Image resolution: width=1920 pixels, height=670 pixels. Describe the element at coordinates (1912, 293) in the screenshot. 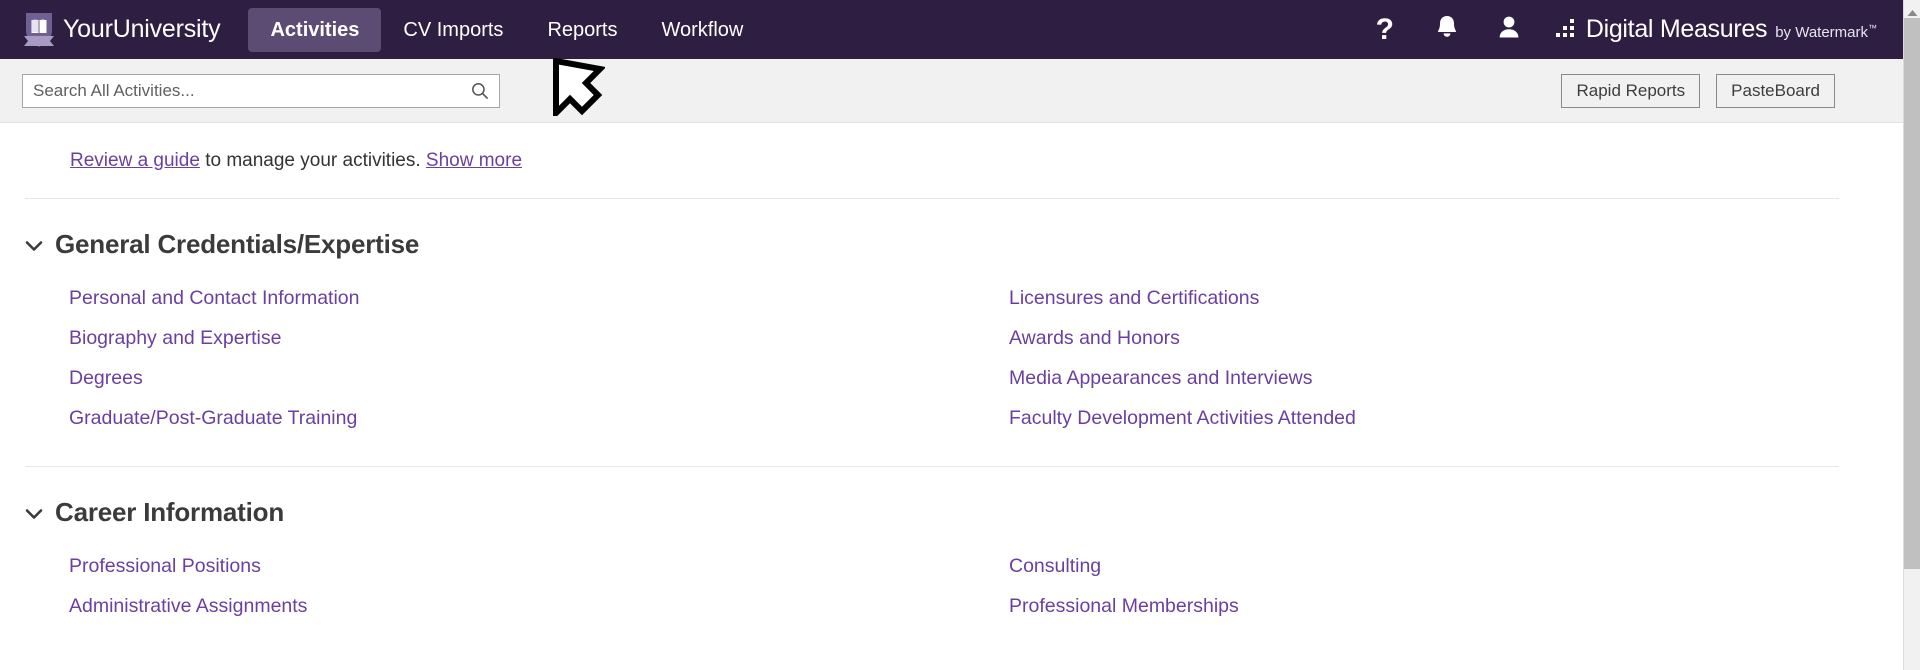

I see `scrollbar-thumb` at that location.